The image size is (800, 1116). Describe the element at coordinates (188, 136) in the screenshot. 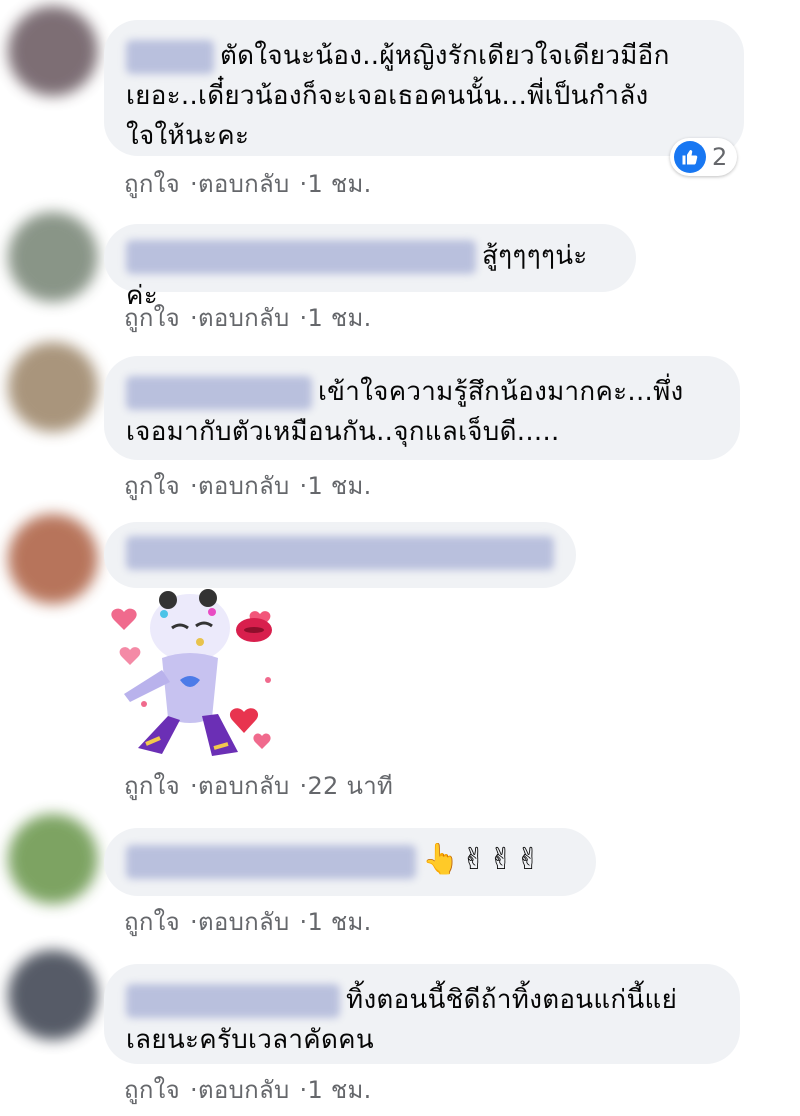

I see `comment-text-line-3: ใจให้นะคะ` at that location.